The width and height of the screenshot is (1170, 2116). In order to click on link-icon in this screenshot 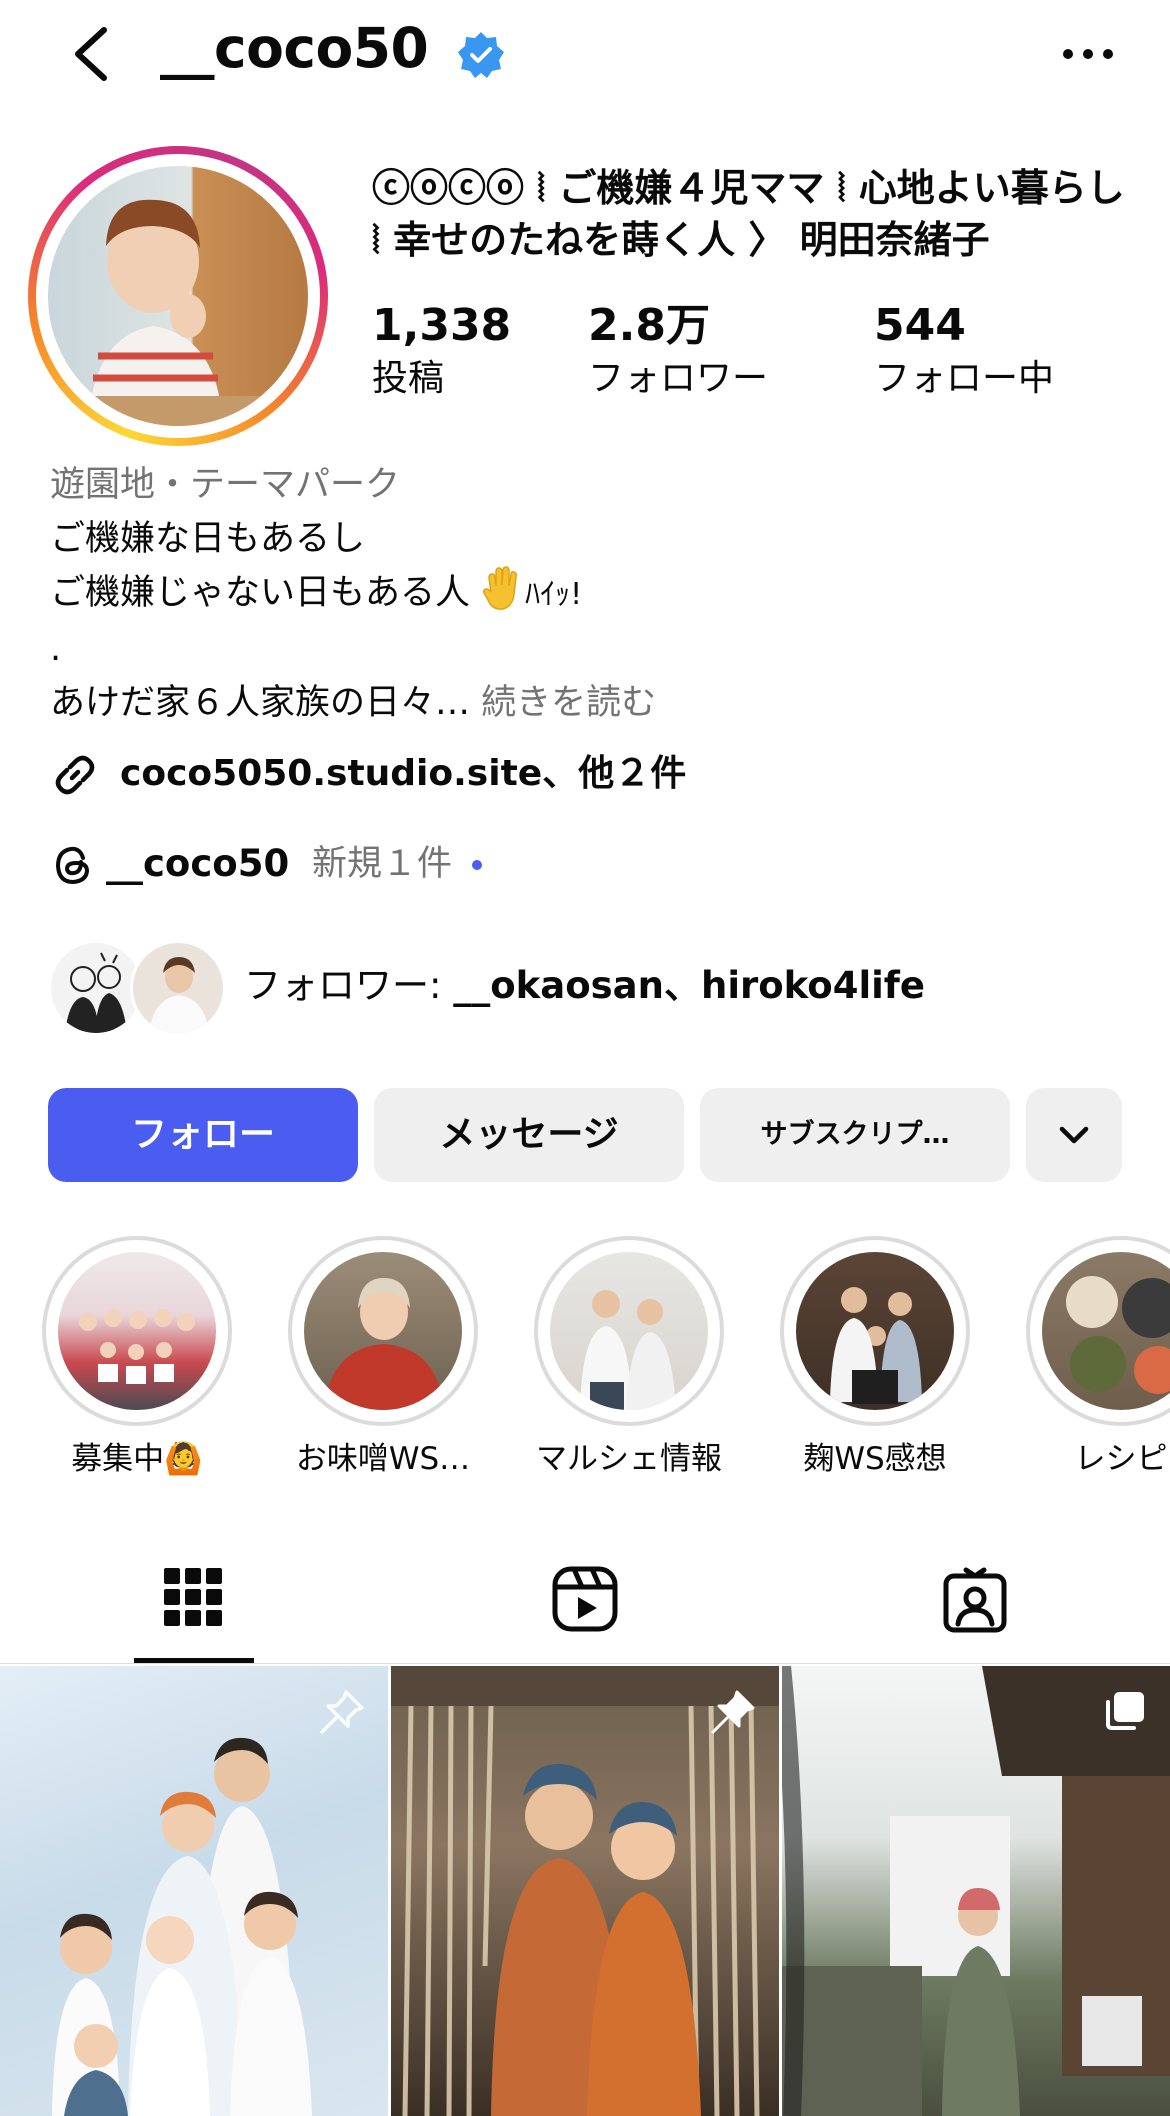, I will do `click(75, 775)`.